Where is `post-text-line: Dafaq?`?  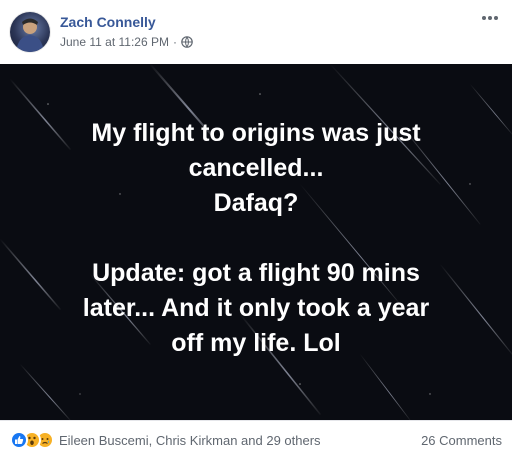
post-text-line: Dafaq? is located at coordinates (256, 203).